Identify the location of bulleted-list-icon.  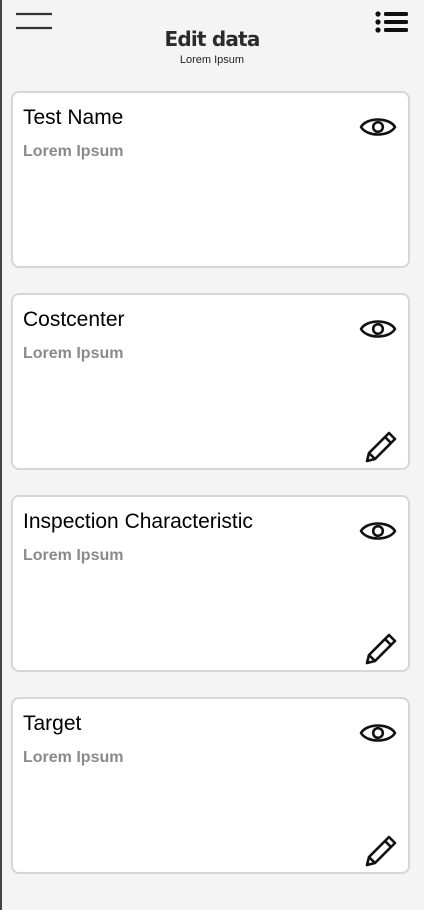
(391, 22).